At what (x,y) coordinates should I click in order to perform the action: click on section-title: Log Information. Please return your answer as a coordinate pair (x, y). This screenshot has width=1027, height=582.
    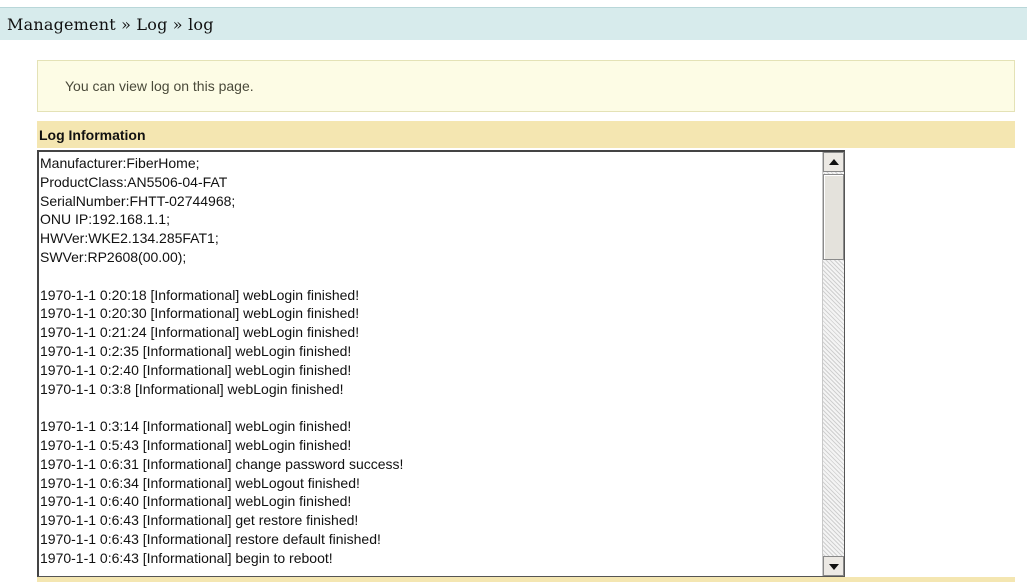
    Looking at the image, I should click on (92, 135).